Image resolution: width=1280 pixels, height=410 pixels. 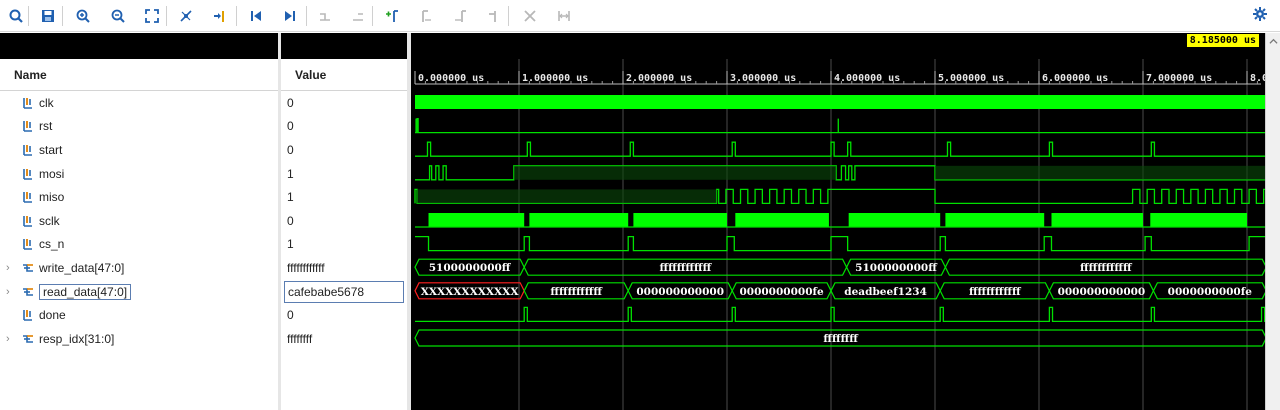 I want to click on swap-cursors-button, so click(x=494, y=16).